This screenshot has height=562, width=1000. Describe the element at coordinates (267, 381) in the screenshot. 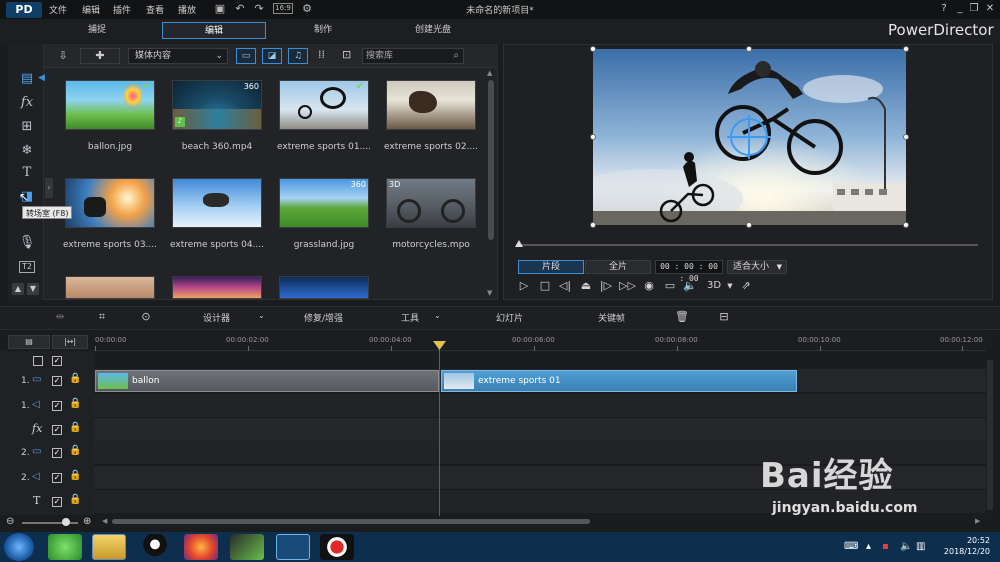

I see `timeline-clip-ballon: ballon` at that location.